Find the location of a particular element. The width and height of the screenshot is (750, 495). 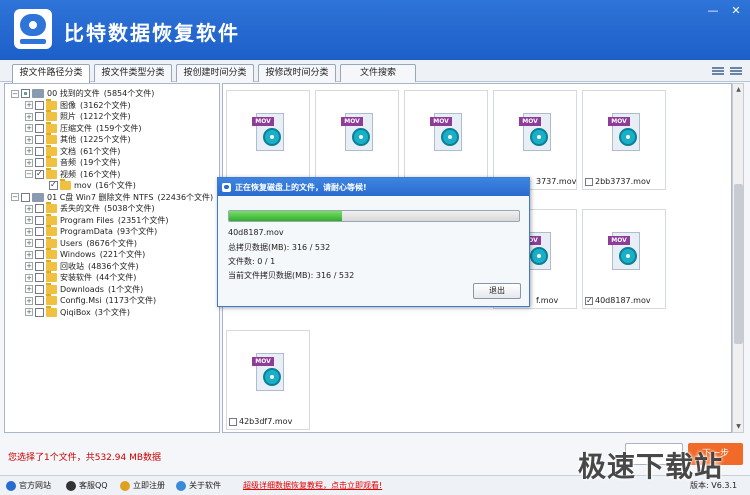

tab-by-path: 按文件路径分类 is located at coordinates (51, 73).